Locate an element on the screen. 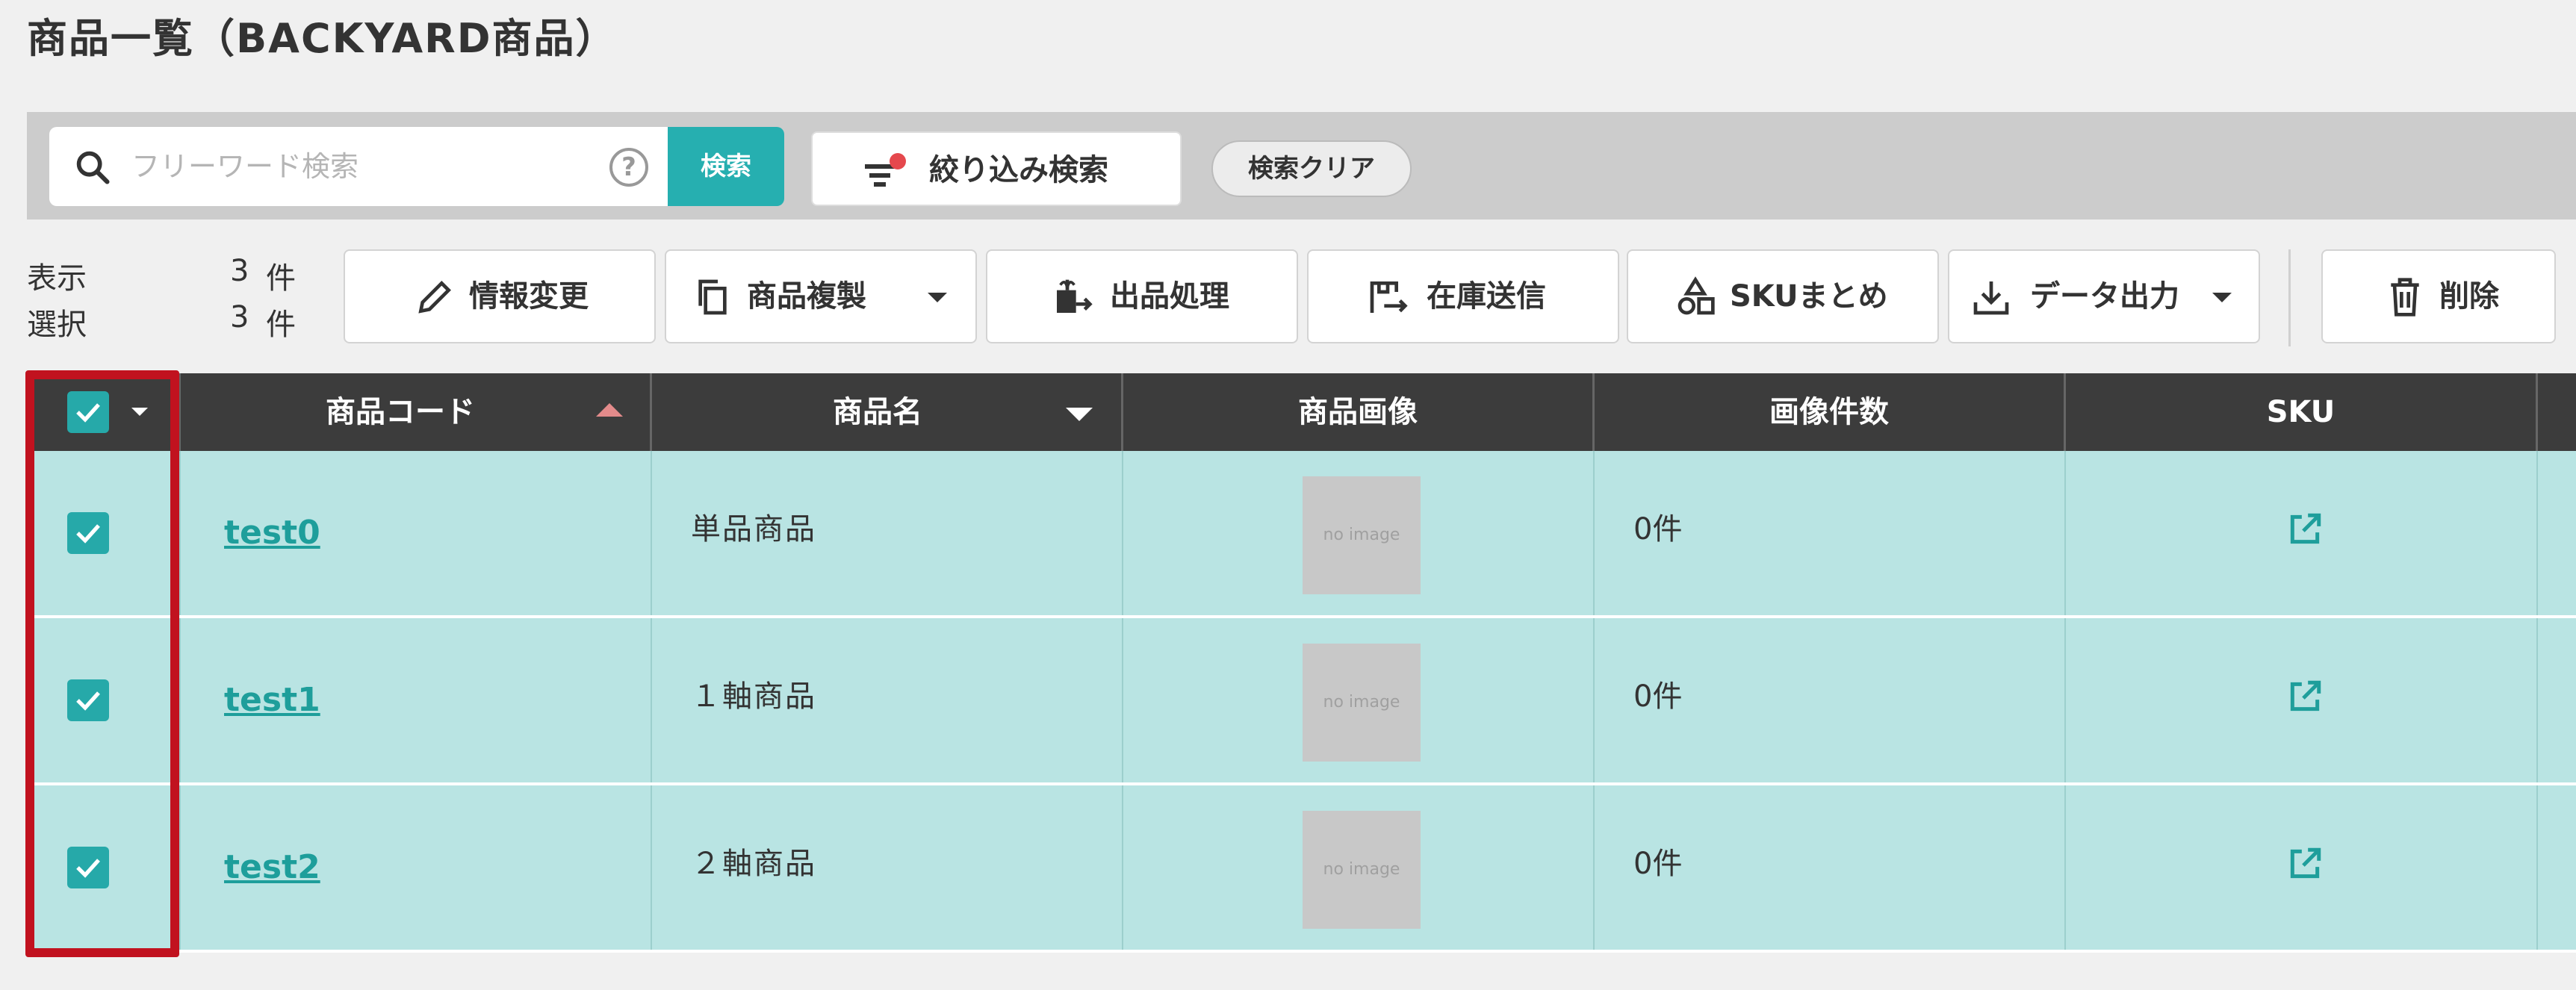 This screenshot has width=2576, height=990. product-name: １軸商品 is located at coordinates (754, 696).